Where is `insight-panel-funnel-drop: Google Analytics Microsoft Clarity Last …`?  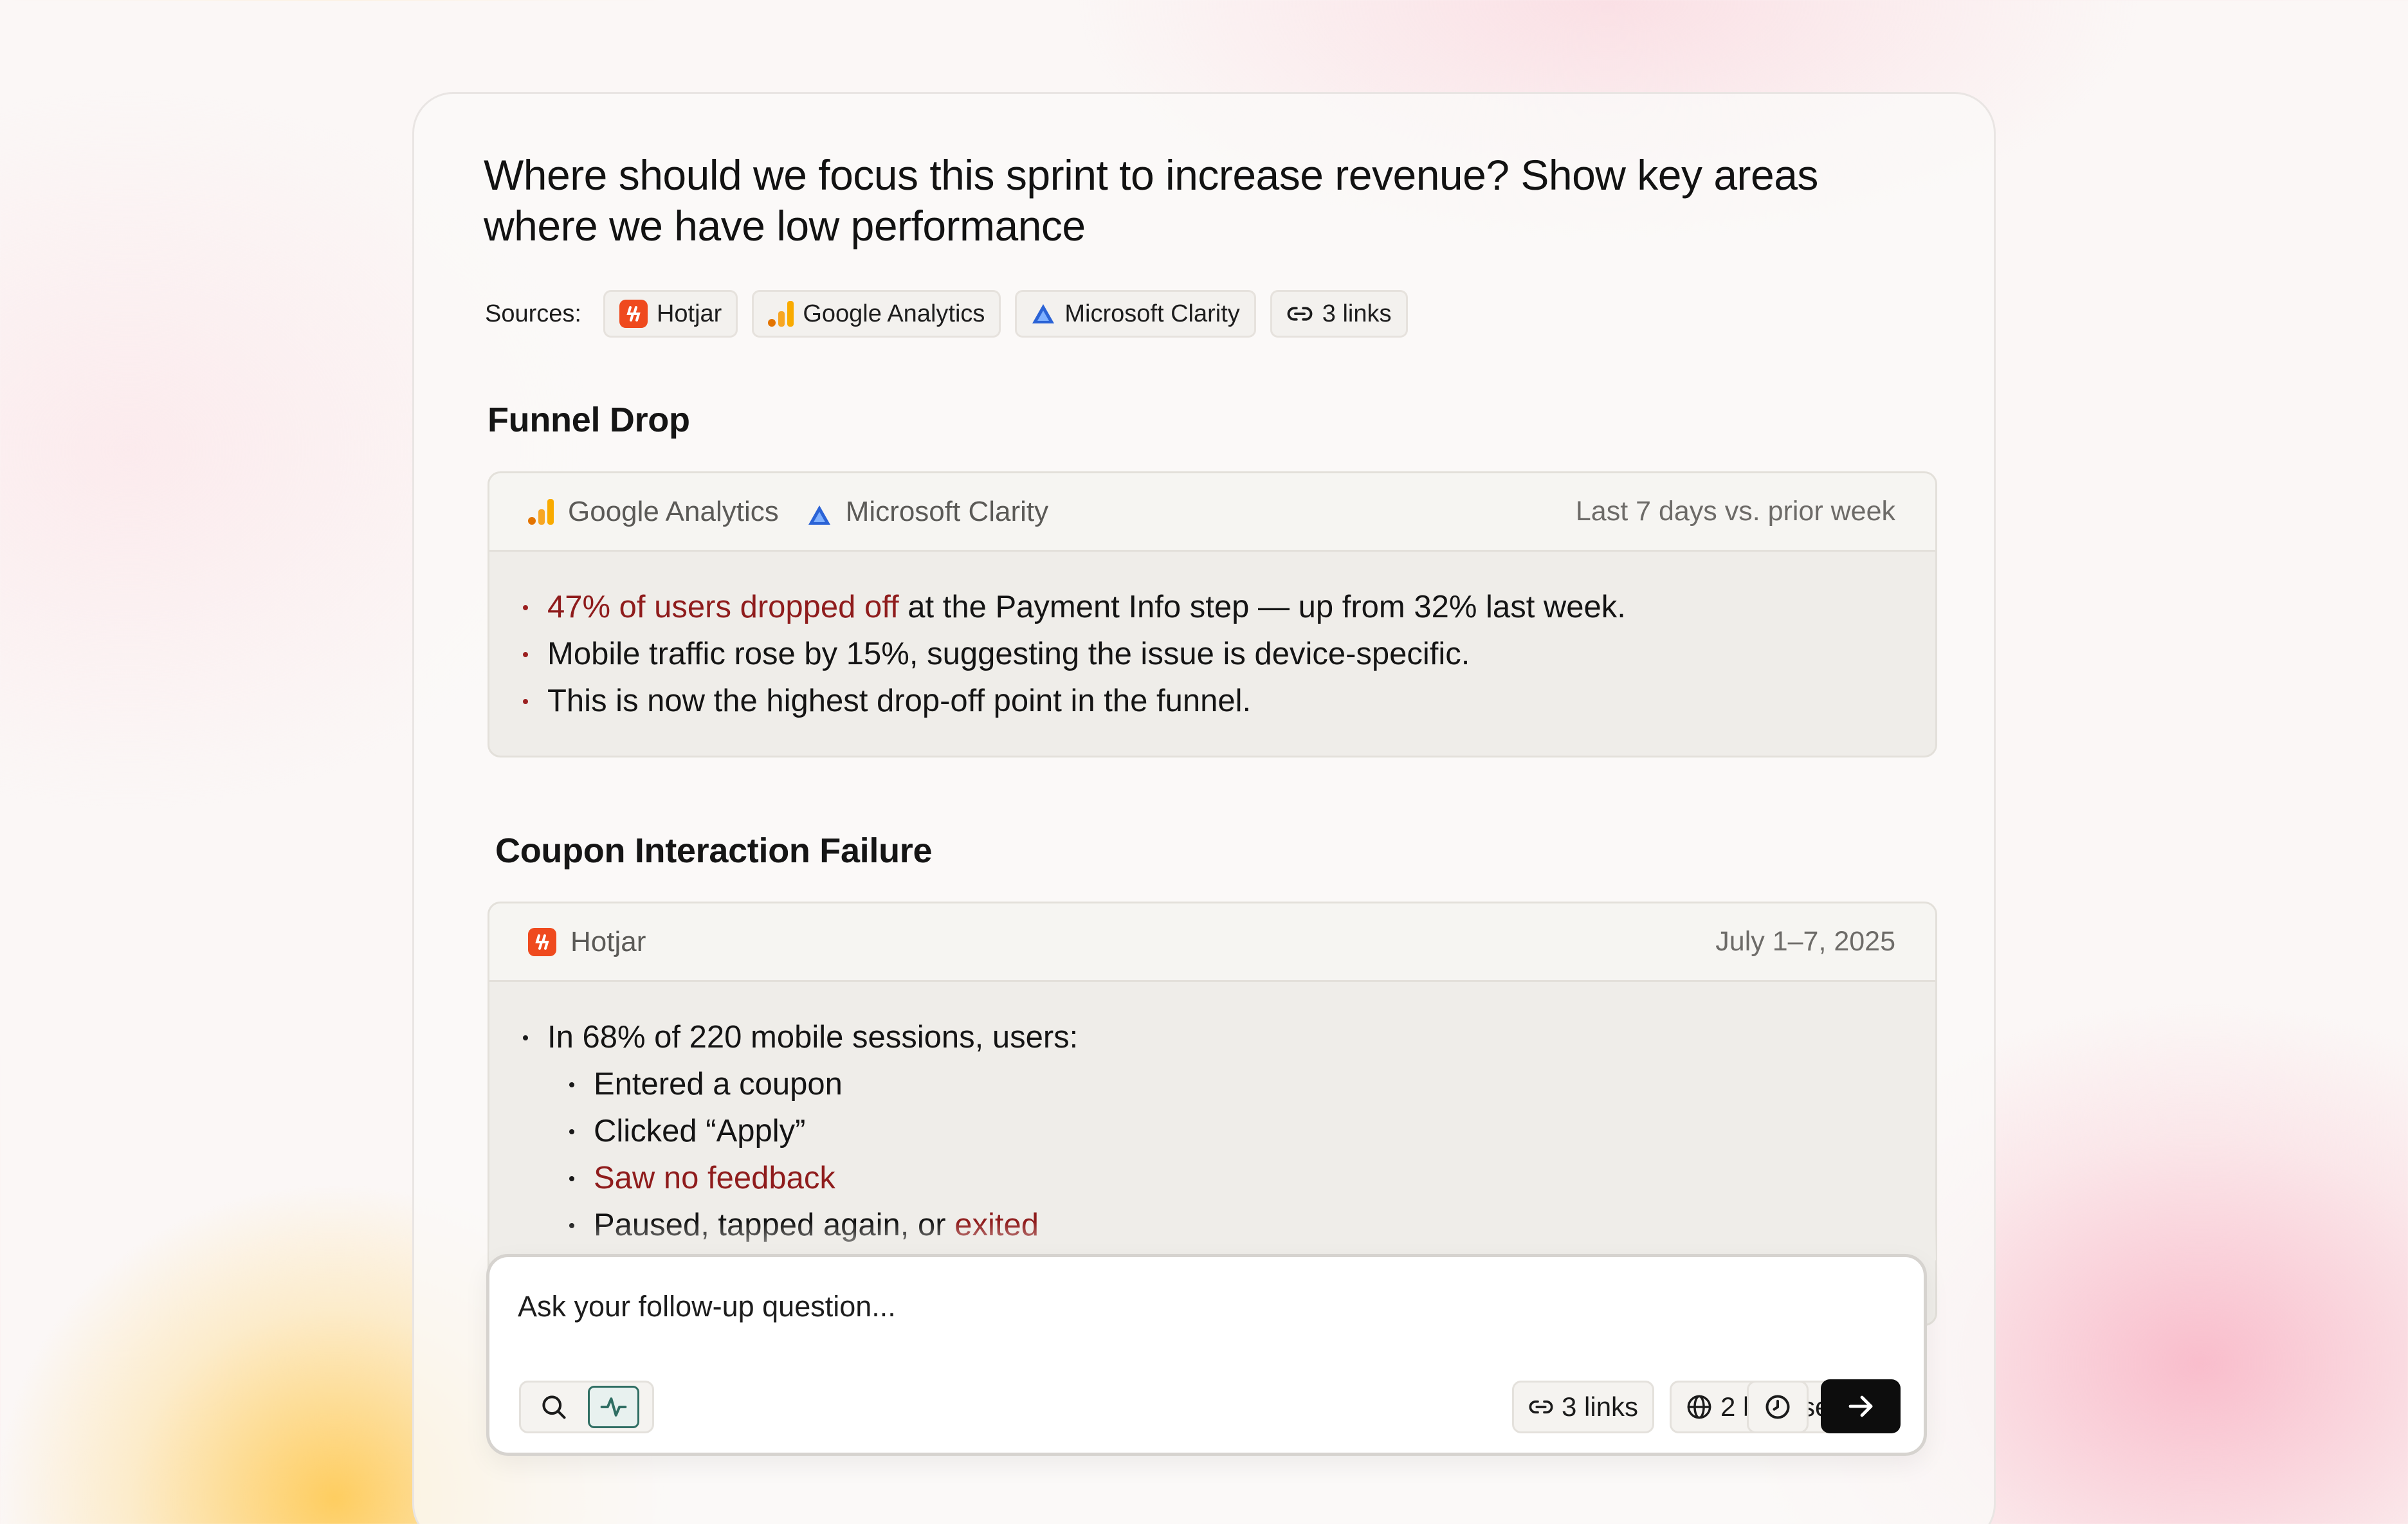 insight-panel-funnel-drop: Google Analytics Microsoft Clarity Last … is located at coordinates (1212, 614).